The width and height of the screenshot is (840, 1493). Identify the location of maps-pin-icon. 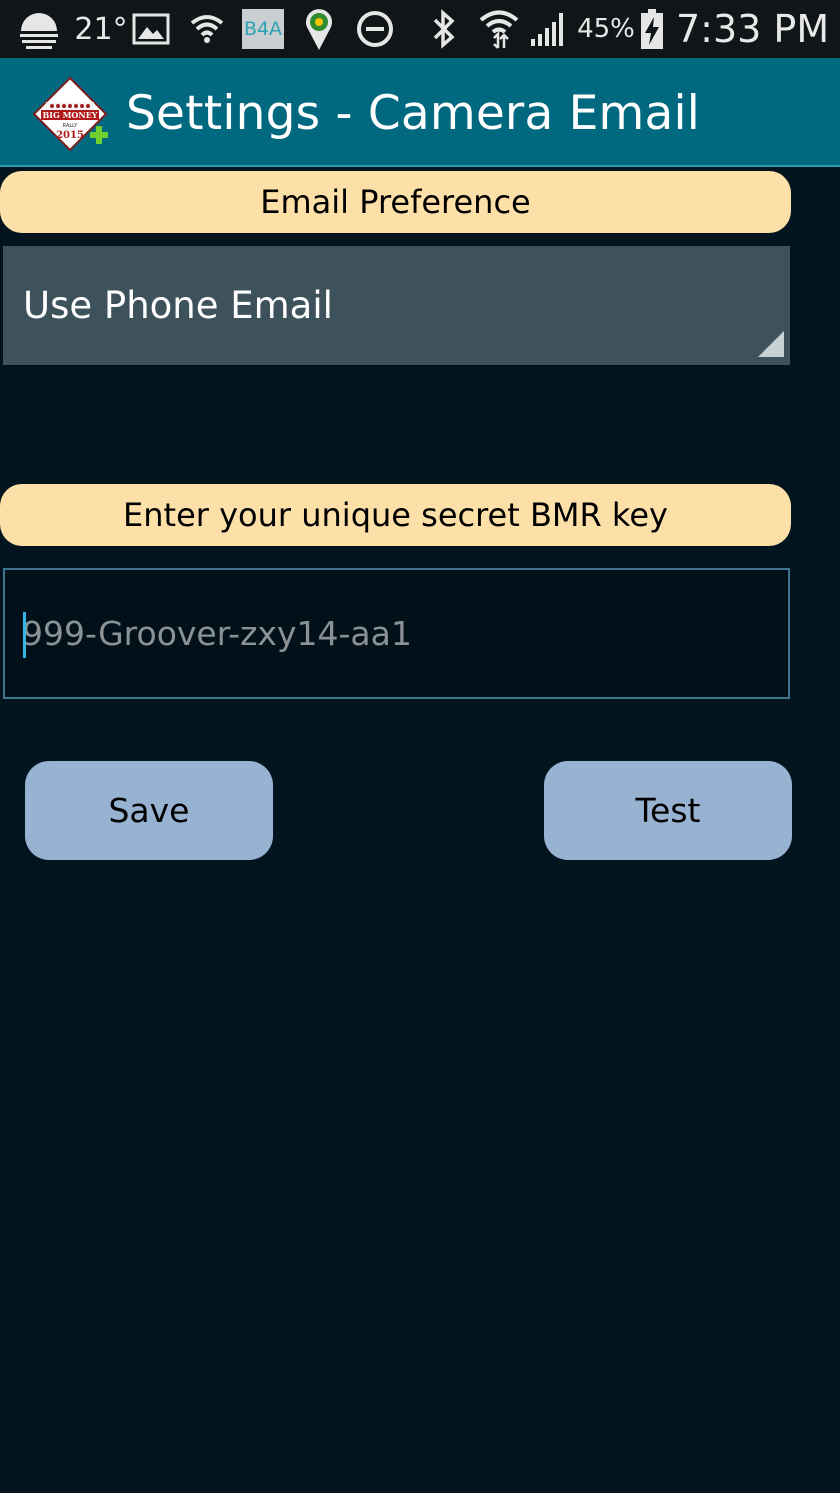
(319, 29).